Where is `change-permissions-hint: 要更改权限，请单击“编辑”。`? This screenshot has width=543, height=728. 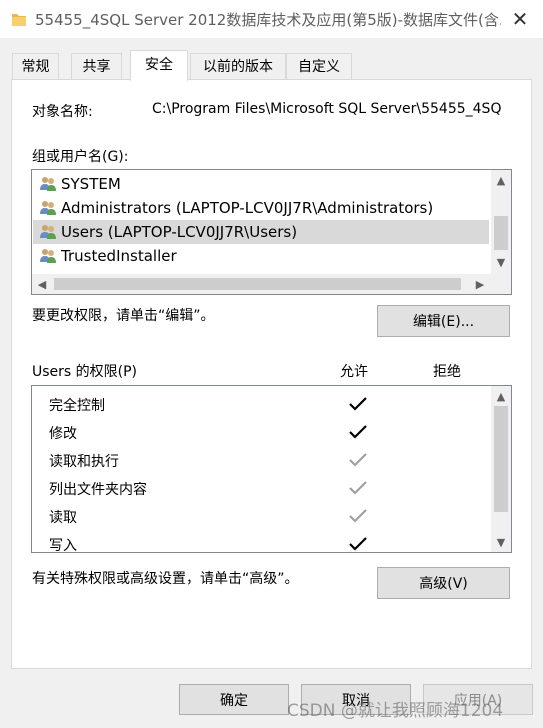
change-permissions-hint: 要更改权限，请单击“编辑”。 is located at coordinates (123, 316).